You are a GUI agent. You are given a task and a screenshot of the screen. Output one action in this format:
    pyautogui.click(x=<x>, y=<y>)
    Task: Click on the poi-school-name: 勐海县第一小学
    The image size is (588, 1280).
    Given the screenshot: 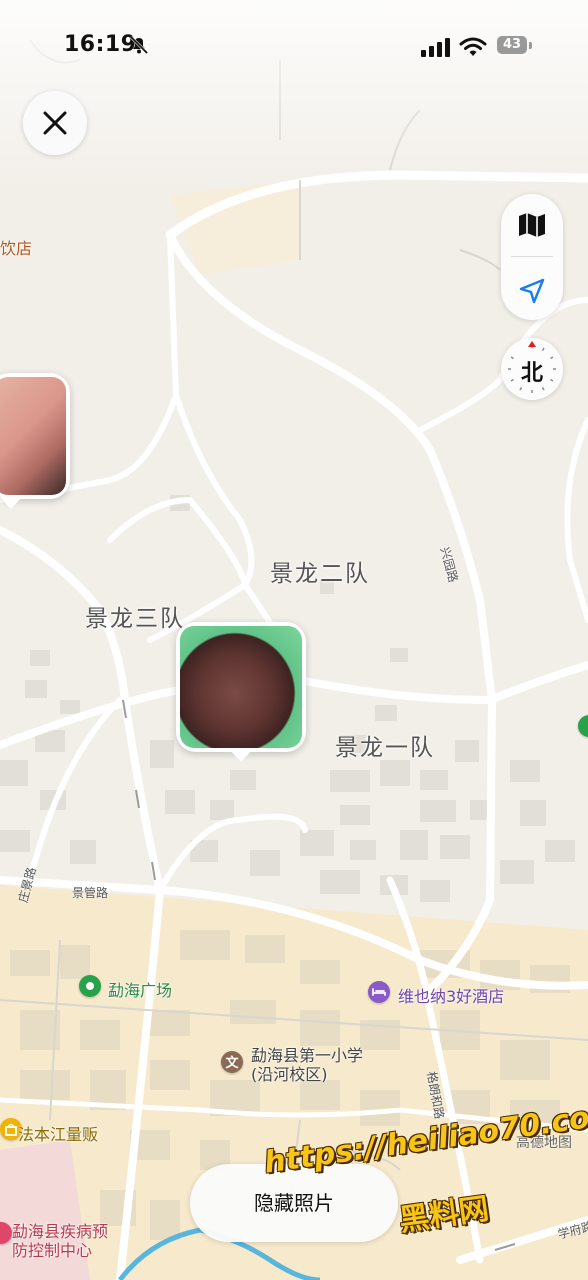 What is the action you would take?
    pyautogui.click(x=307, y=1055)
    